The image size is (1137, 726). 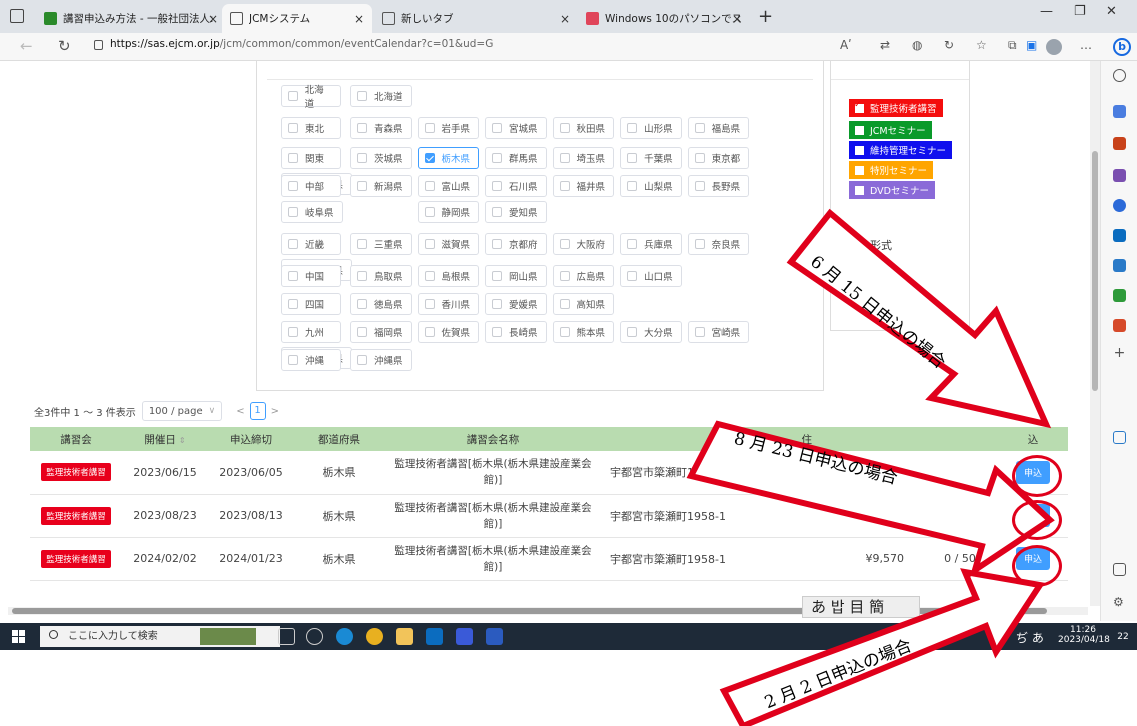 I want to click on prefecture-checkbox: 群馬県, so click(x=516, y=158).